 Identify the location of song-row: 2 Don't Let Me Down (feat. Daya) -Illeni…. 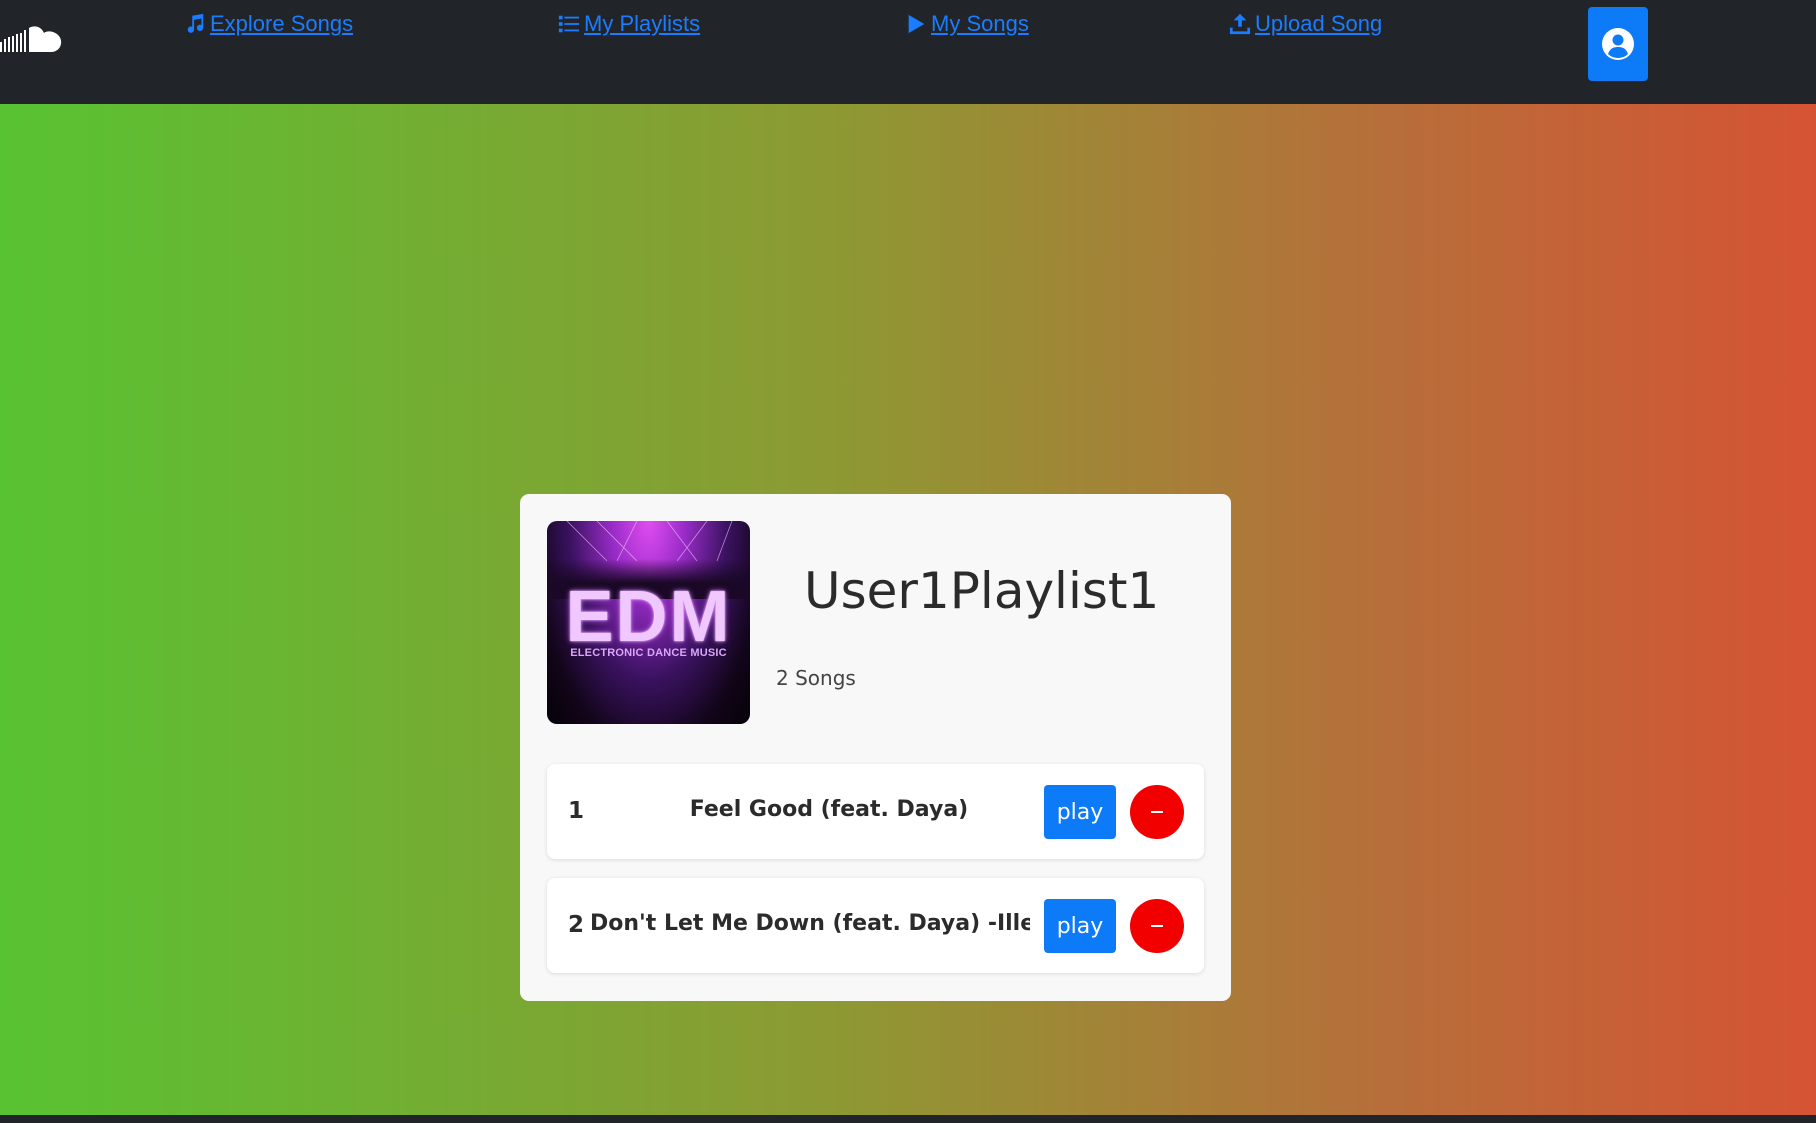
(875, 925).